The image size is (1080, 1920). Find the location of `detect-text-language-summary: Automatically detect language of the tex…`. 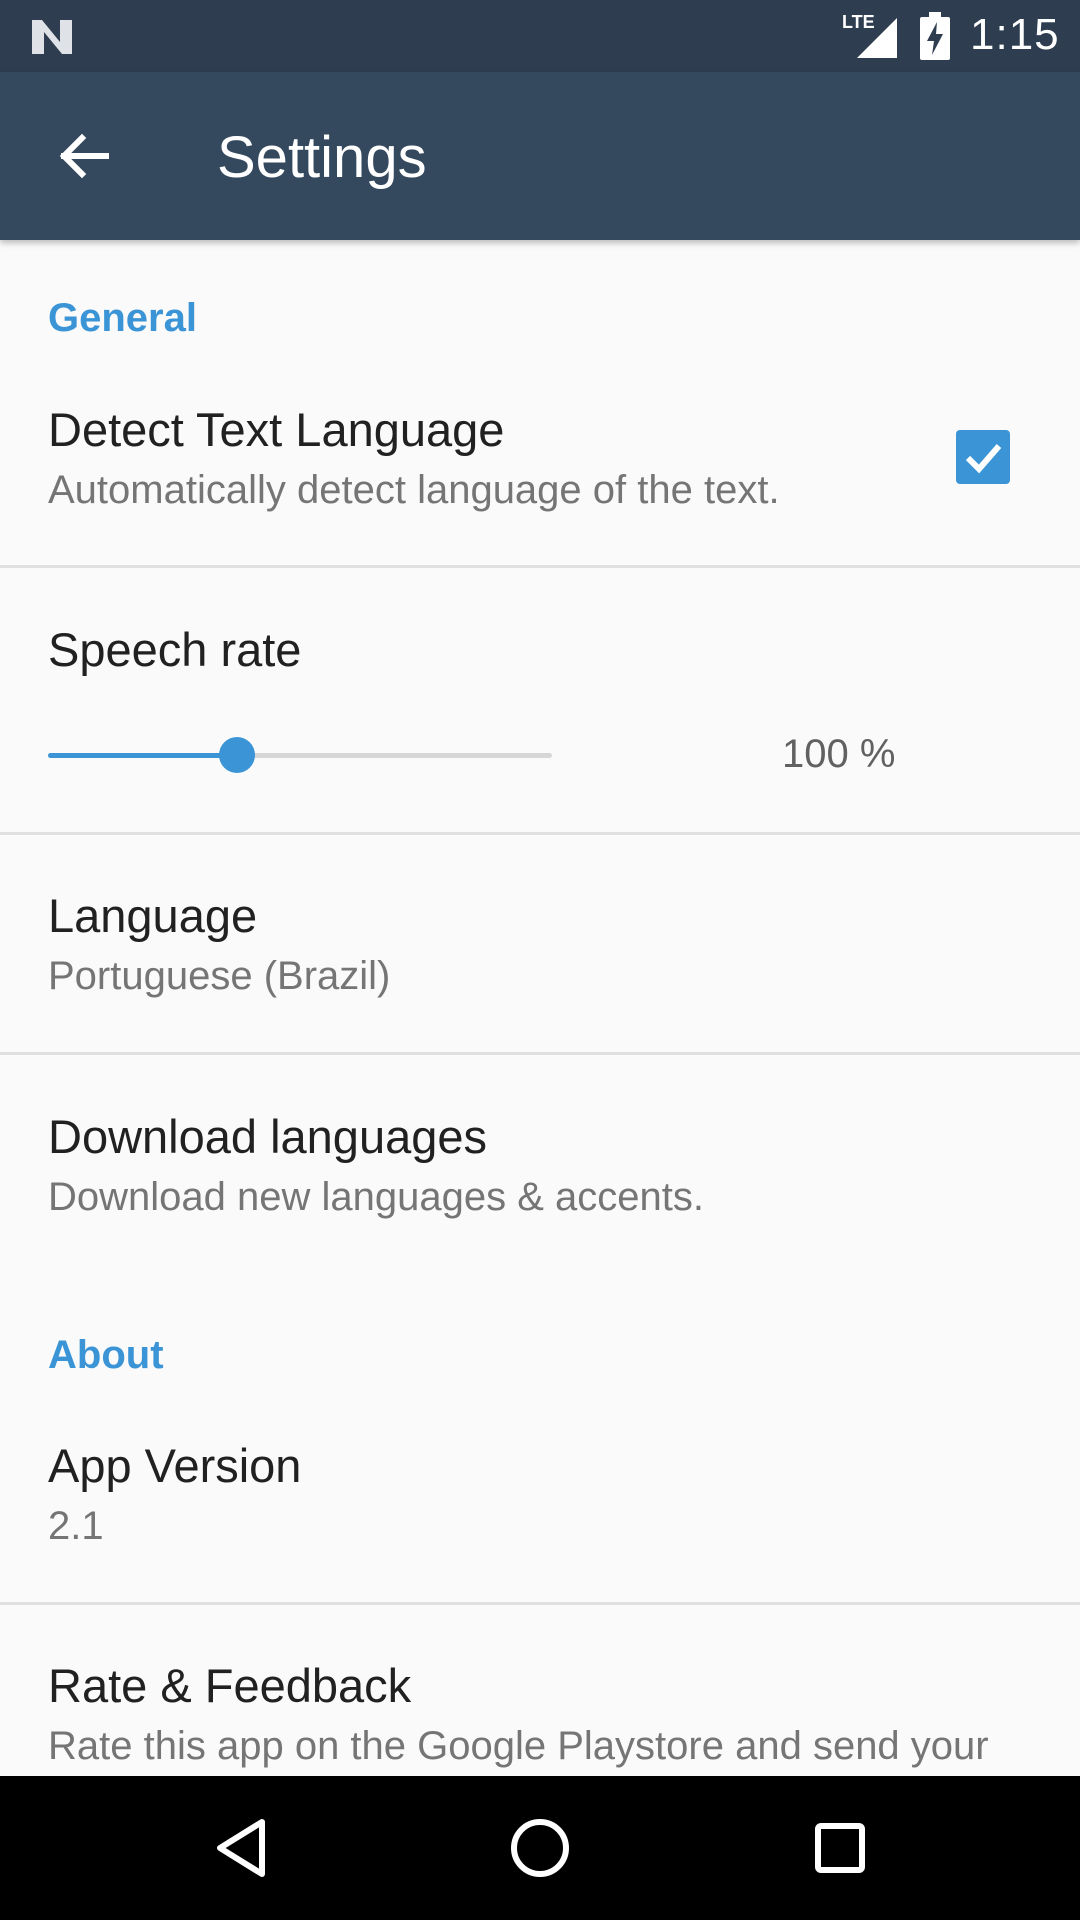

detect-text-language-summary: Automatically detect language of the tex… is located at coordinates (414, 490).